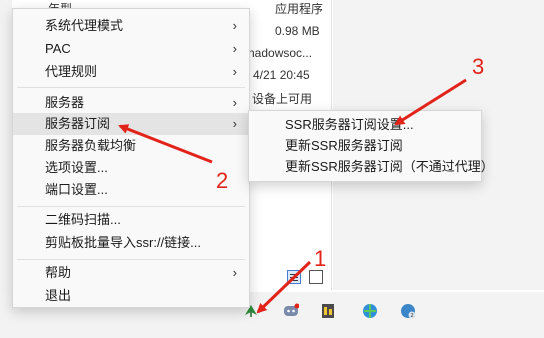 This screenshot has height=338, width=544. Describe the element at coordinates (320, 258) in the screenshot. I see `step-1-label: 1` at that location.